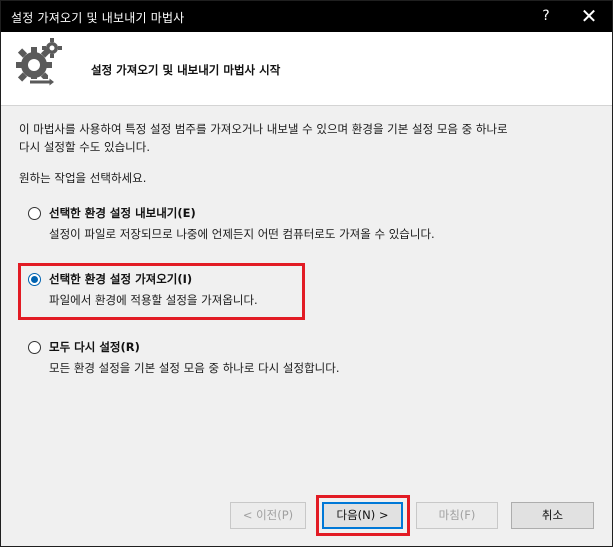 Image resolution: width=613 pixels, height=547 pixels. I want to click on next-button: 다음(N) >, so click(362, 515).